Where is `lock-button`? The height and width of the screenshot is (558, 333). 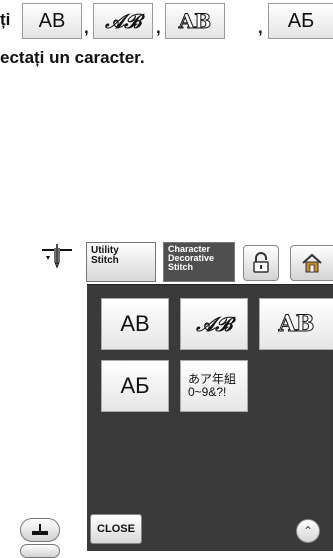
lock-button is located at coordinates (261, 263).